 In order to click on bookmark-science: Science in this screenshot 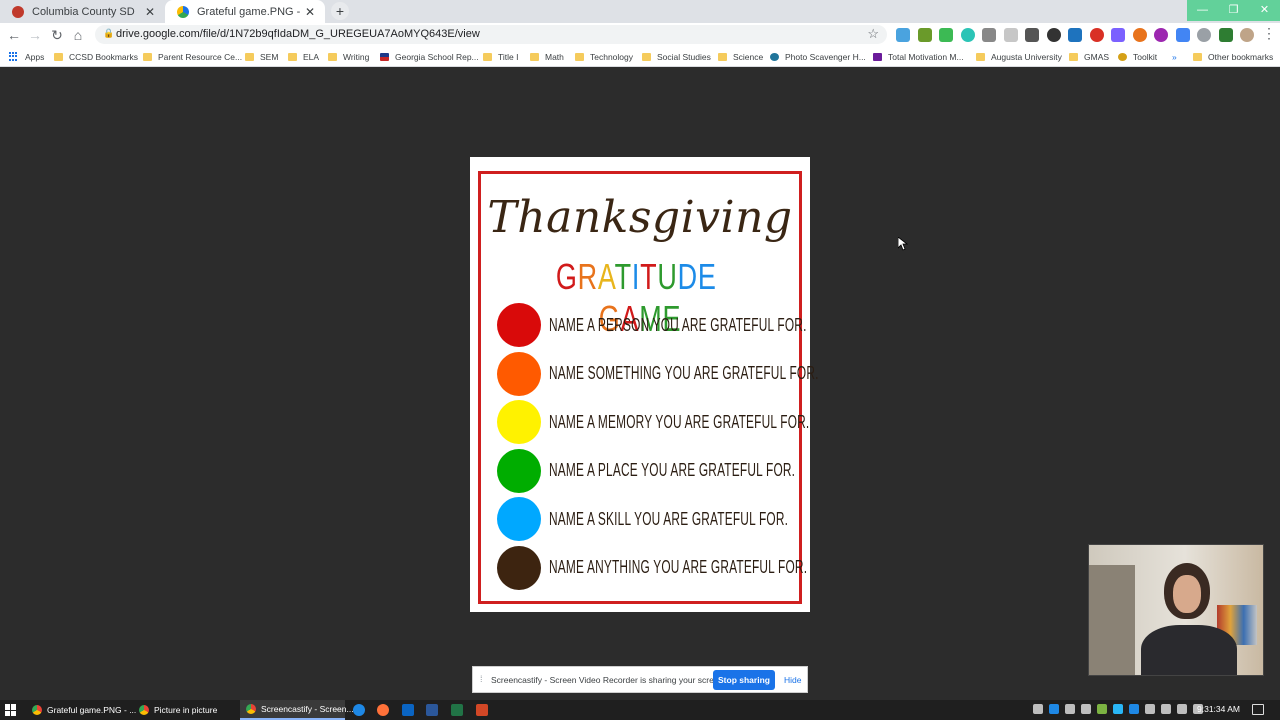, I will do `click(740, 56)`.